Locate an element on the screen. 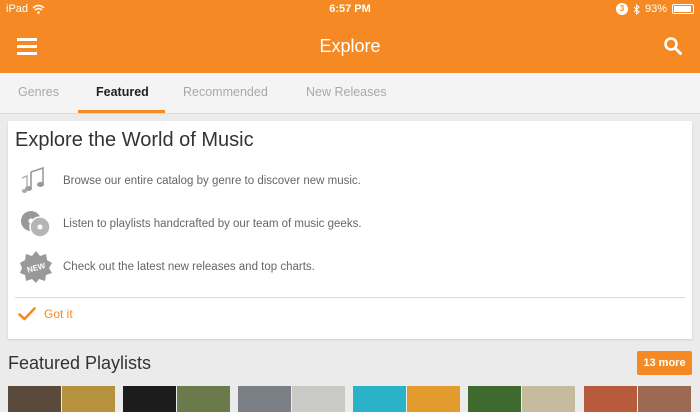 Image resolution: width=700 pixels, height=412 pixels. checkmark-icon is located at coordinates (27, 314).